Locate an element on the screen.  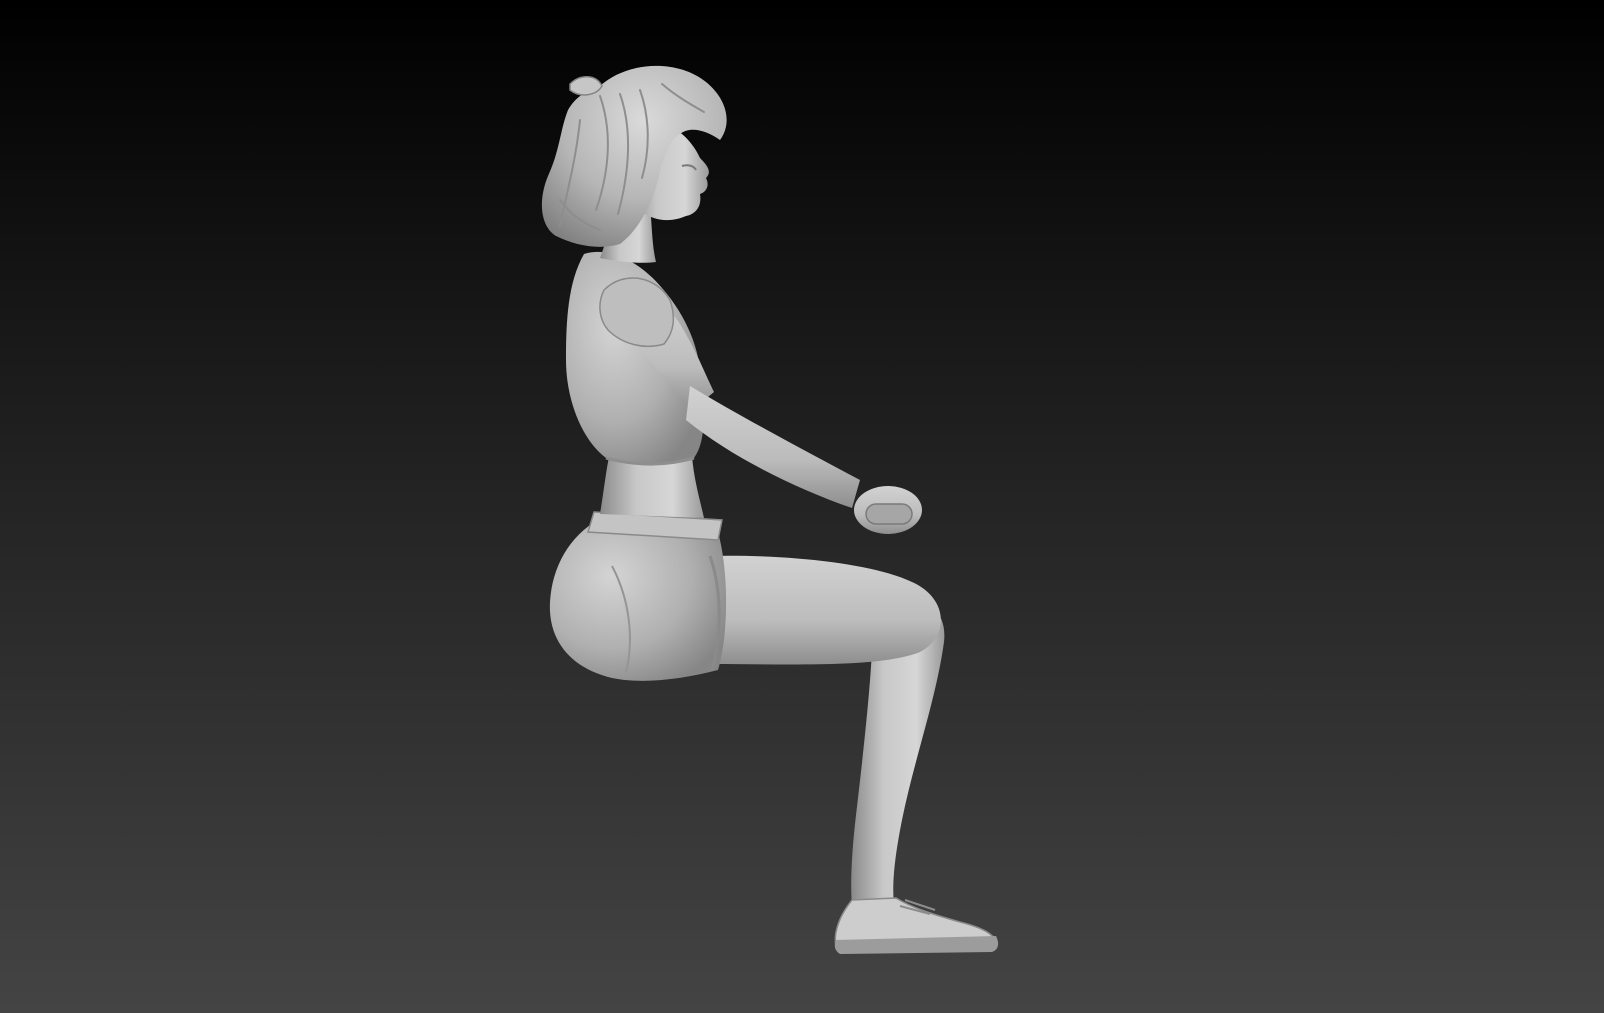
figure-handle is located at coordinates (889, 514).